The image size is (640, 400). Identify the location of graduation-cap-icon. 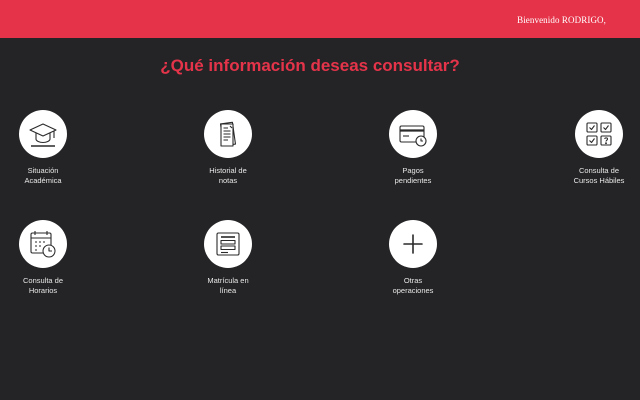
(43, 134).